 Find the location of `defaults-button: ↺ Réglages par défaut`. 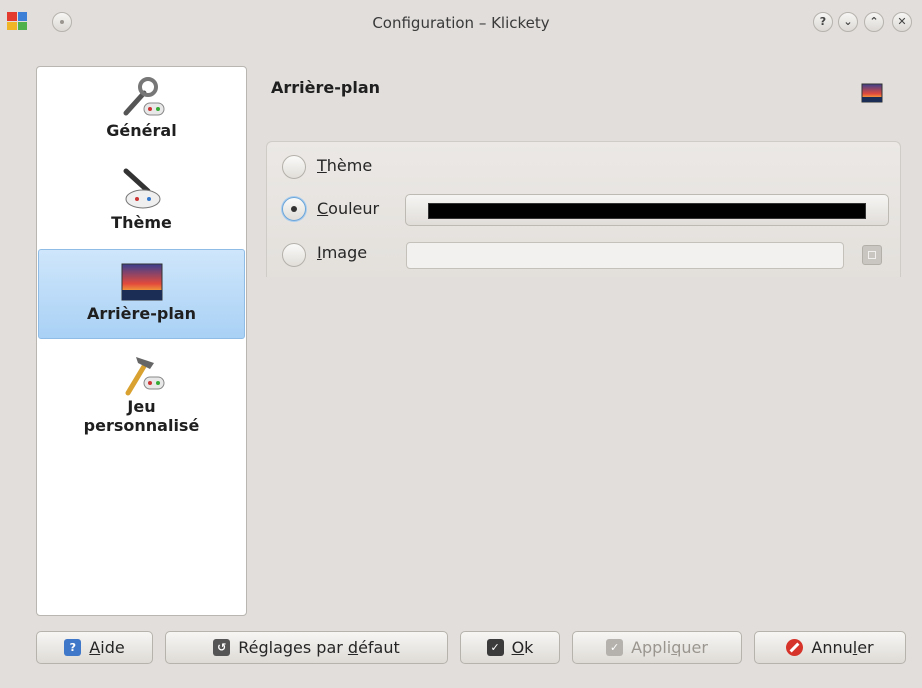

defaults-button: ↺ Réglages par défaut is located at coordinates (306, 647).